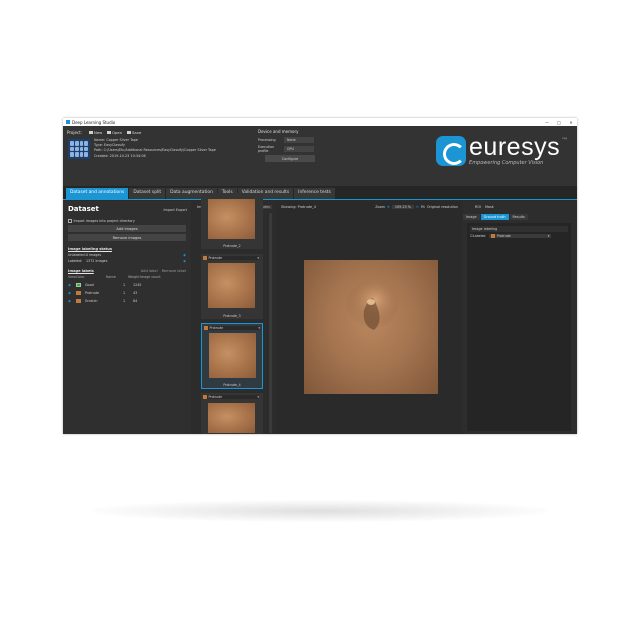 The image size is (640, 640). I want to click on tab-inference-tests: Inference tests, so click(314, 193).